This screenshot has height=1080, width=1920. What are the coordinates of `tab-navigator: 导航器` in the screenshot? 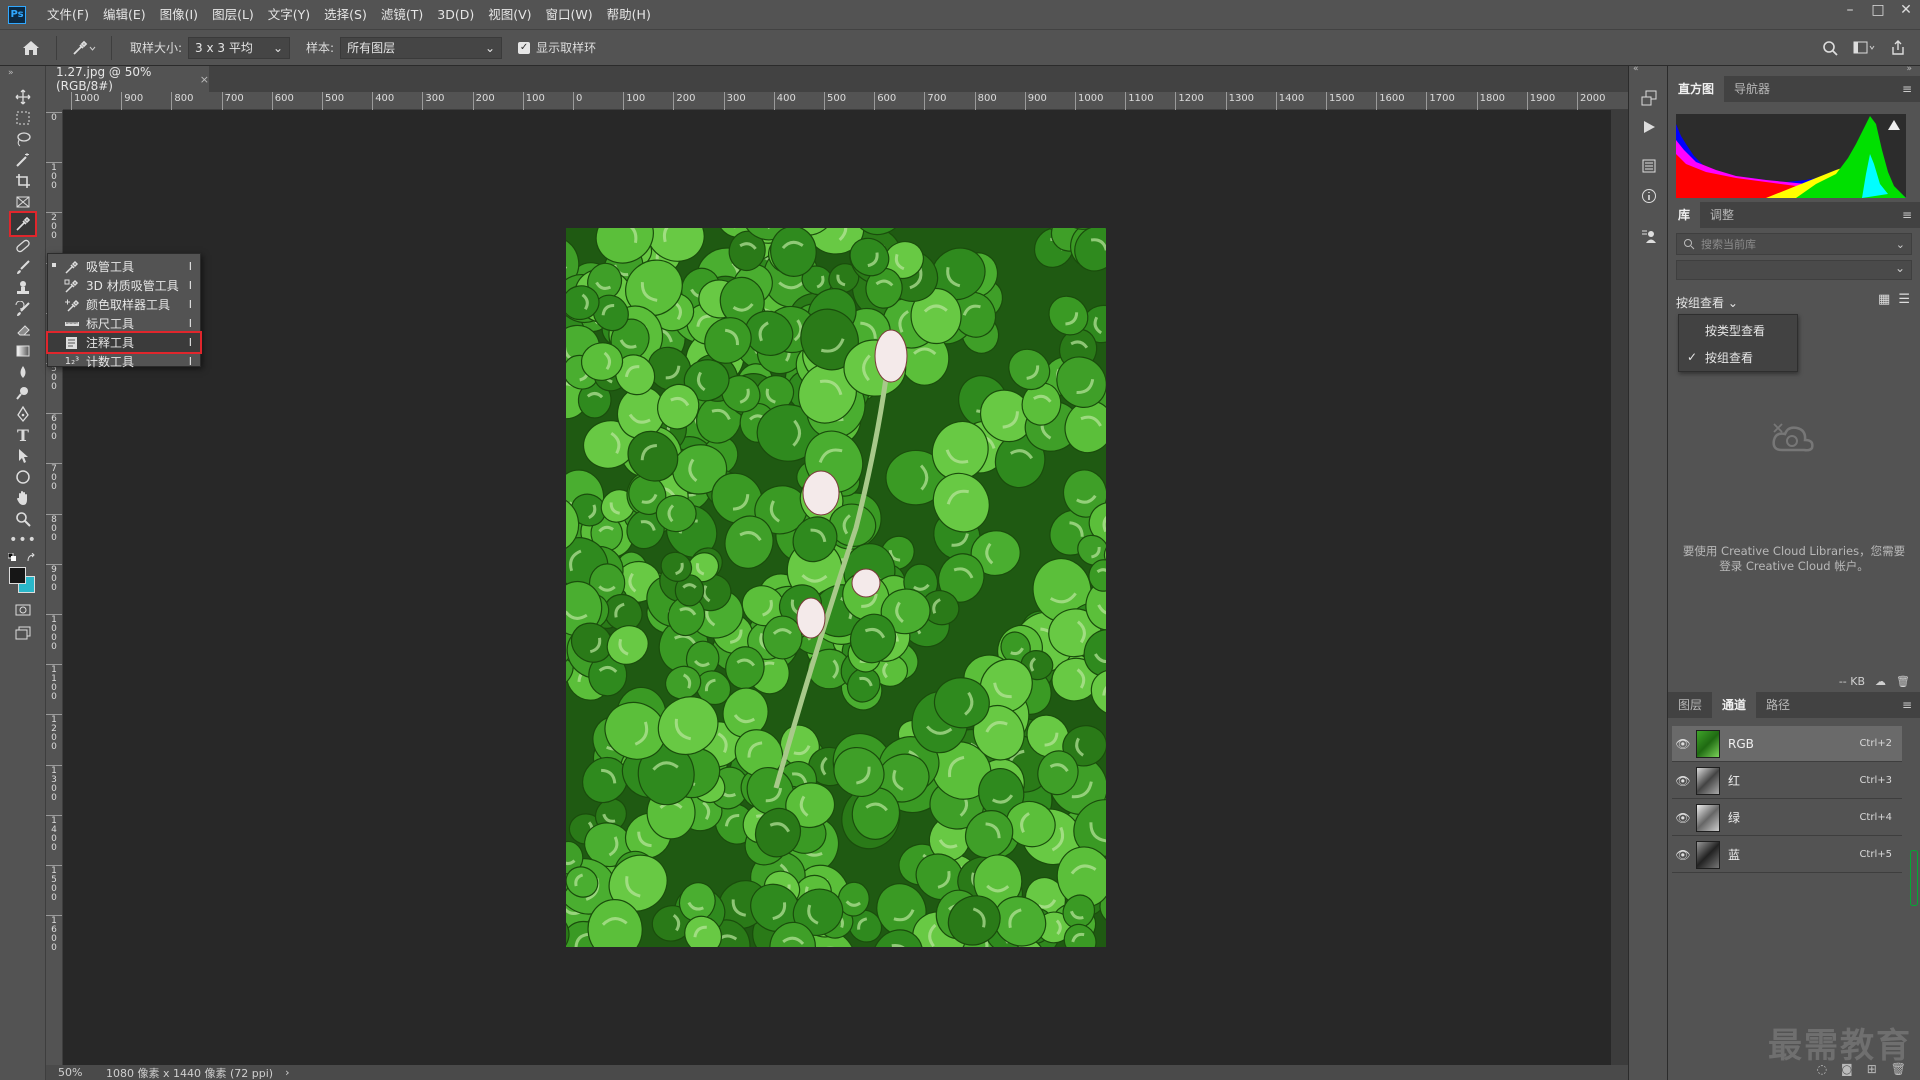 It's located at (1752, 89).